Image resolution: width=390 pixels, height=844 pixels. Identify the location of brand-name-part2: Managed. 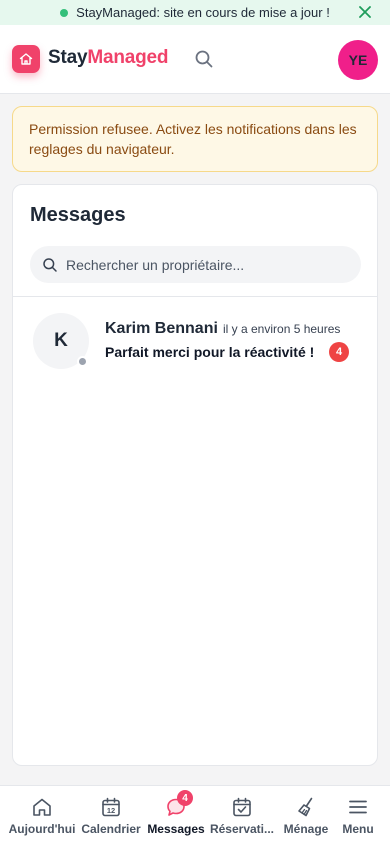
(128, 57).